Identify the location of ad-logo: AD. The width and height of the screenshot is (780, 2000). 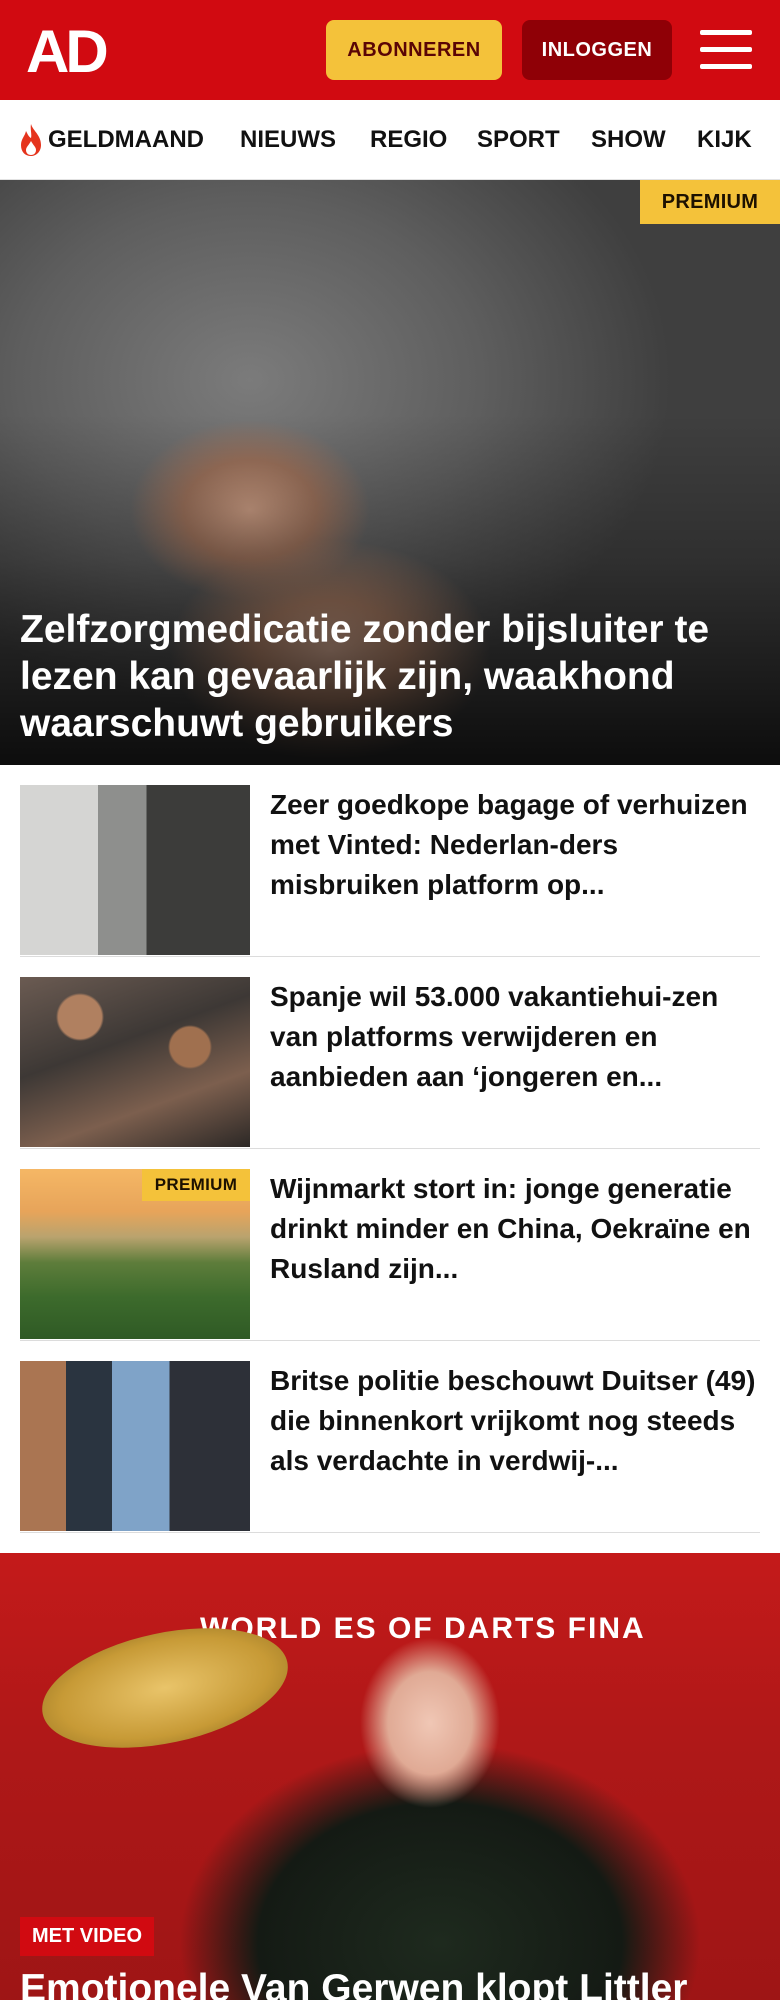
(71, 50).